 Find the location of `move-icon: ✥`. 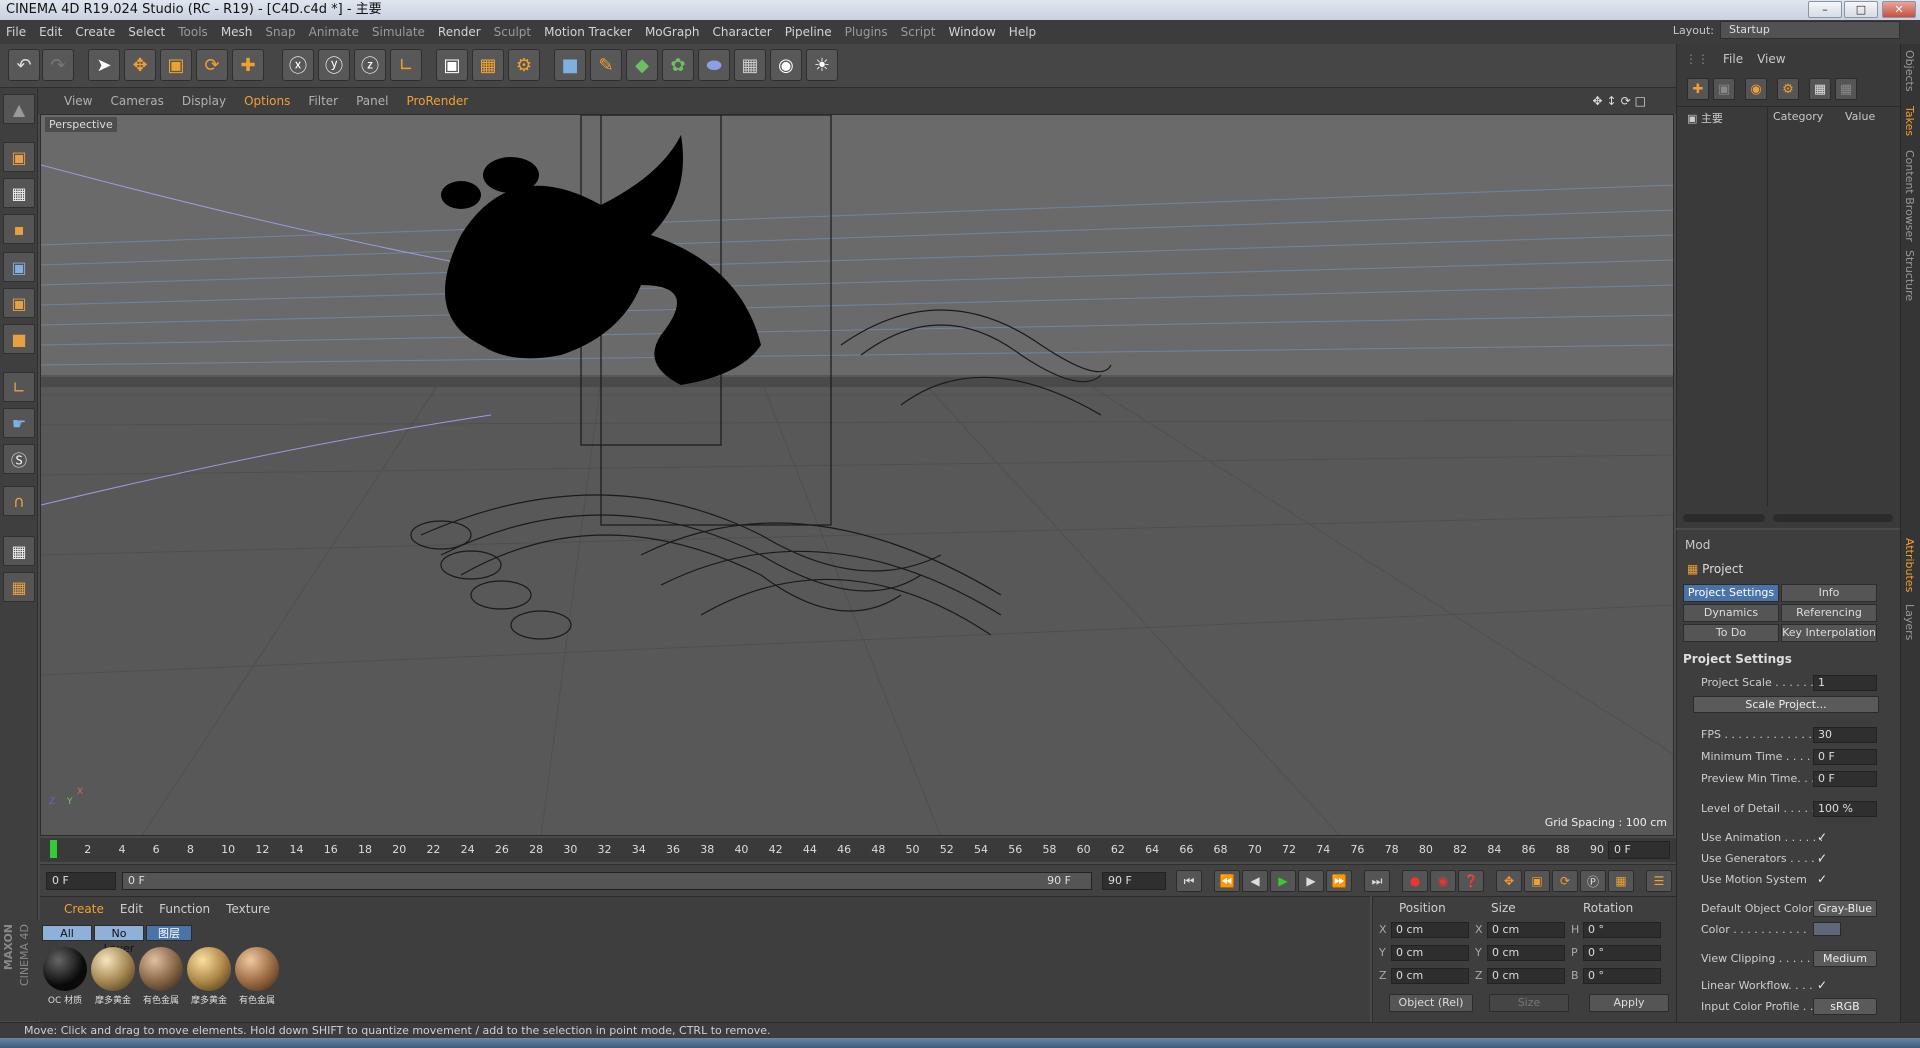

move-icon: ✥ is located at coordinates (140, 65).